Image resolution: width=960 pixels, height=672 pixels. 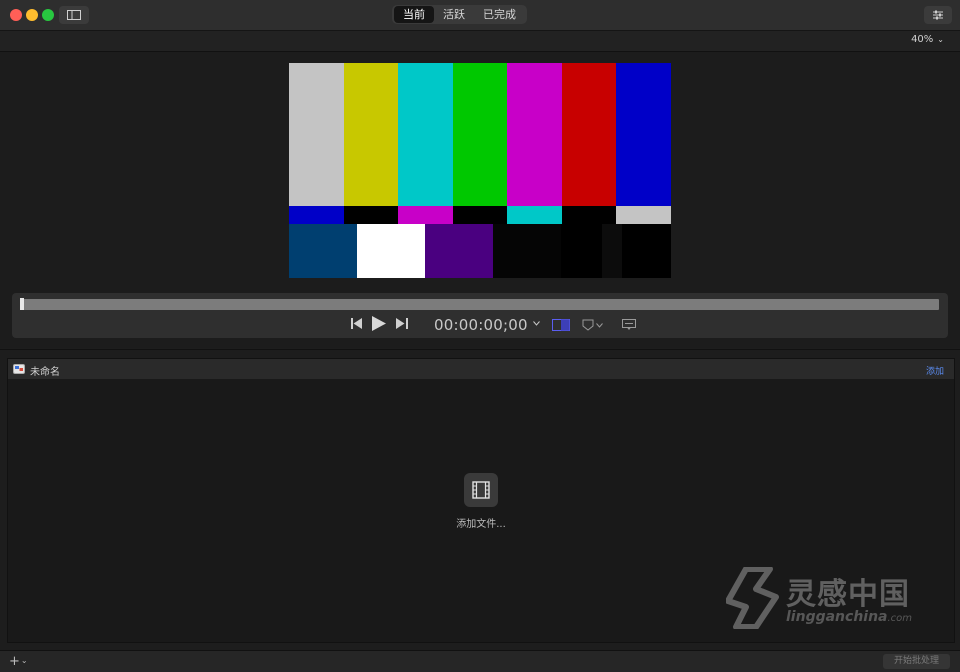 I want to click on close-window-button, so click(x=16, y=15).